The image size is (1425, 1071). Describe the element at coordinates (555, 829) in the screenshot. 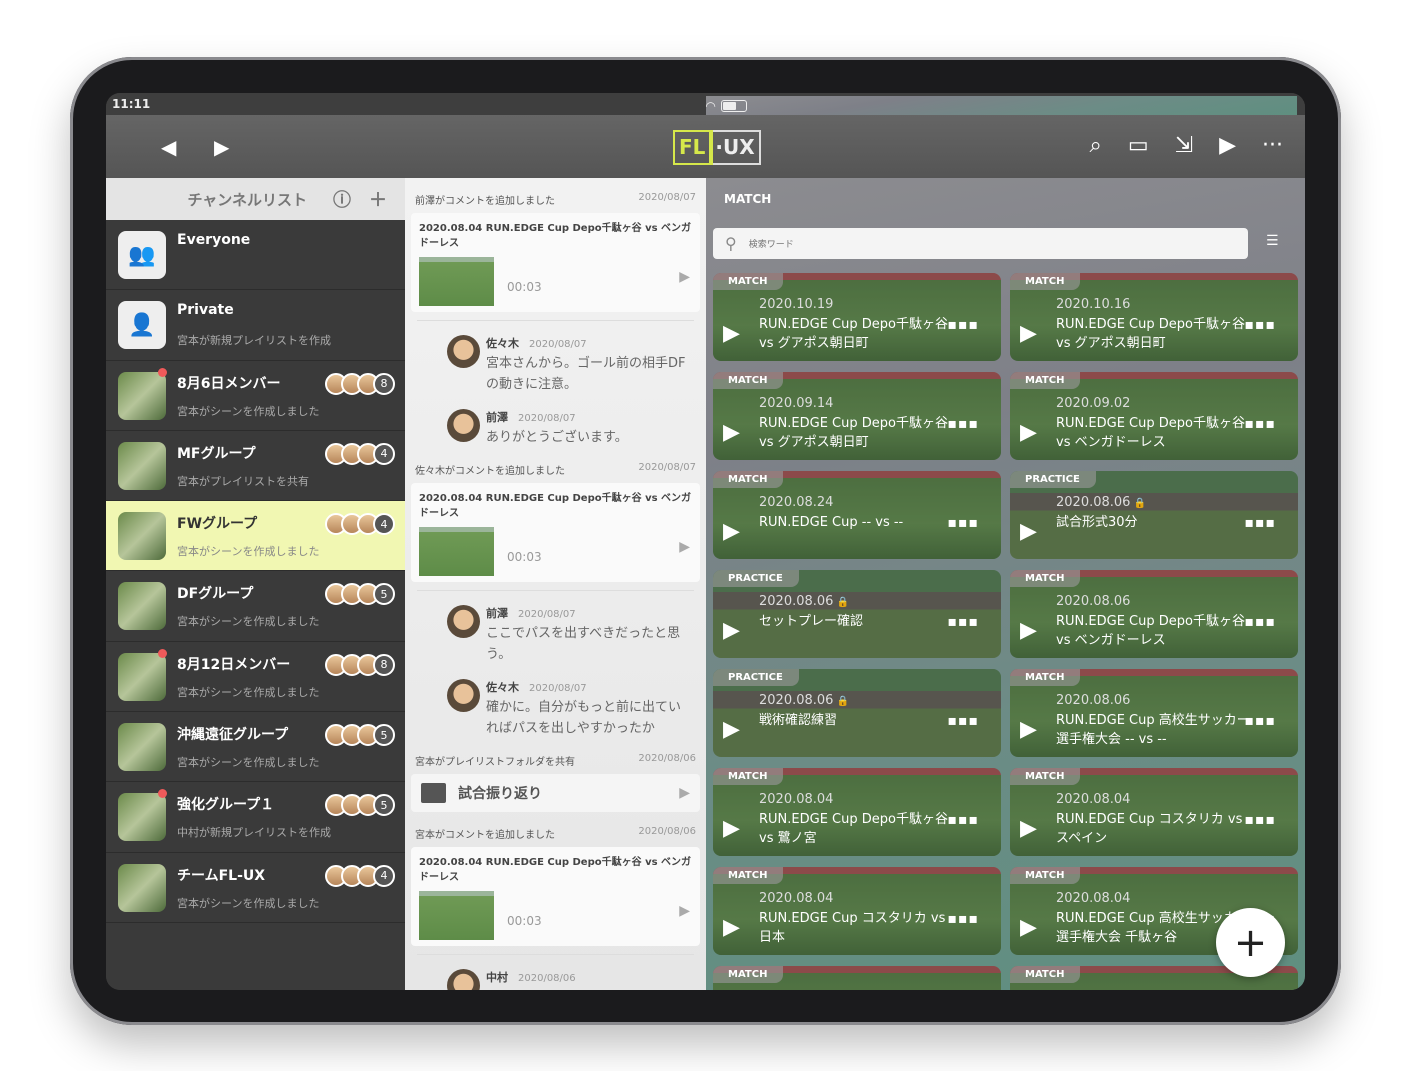

I see `feed-header: 宮本がコメントを追加しました 2020/08/06` at that location.